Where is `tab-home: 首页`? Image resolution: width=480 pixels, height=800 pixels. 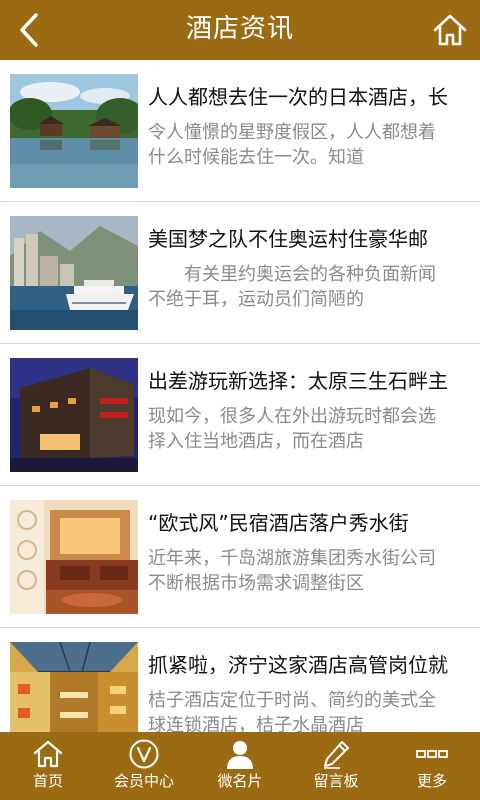 tab-home: 首页 is located at coordinates (48, 766).